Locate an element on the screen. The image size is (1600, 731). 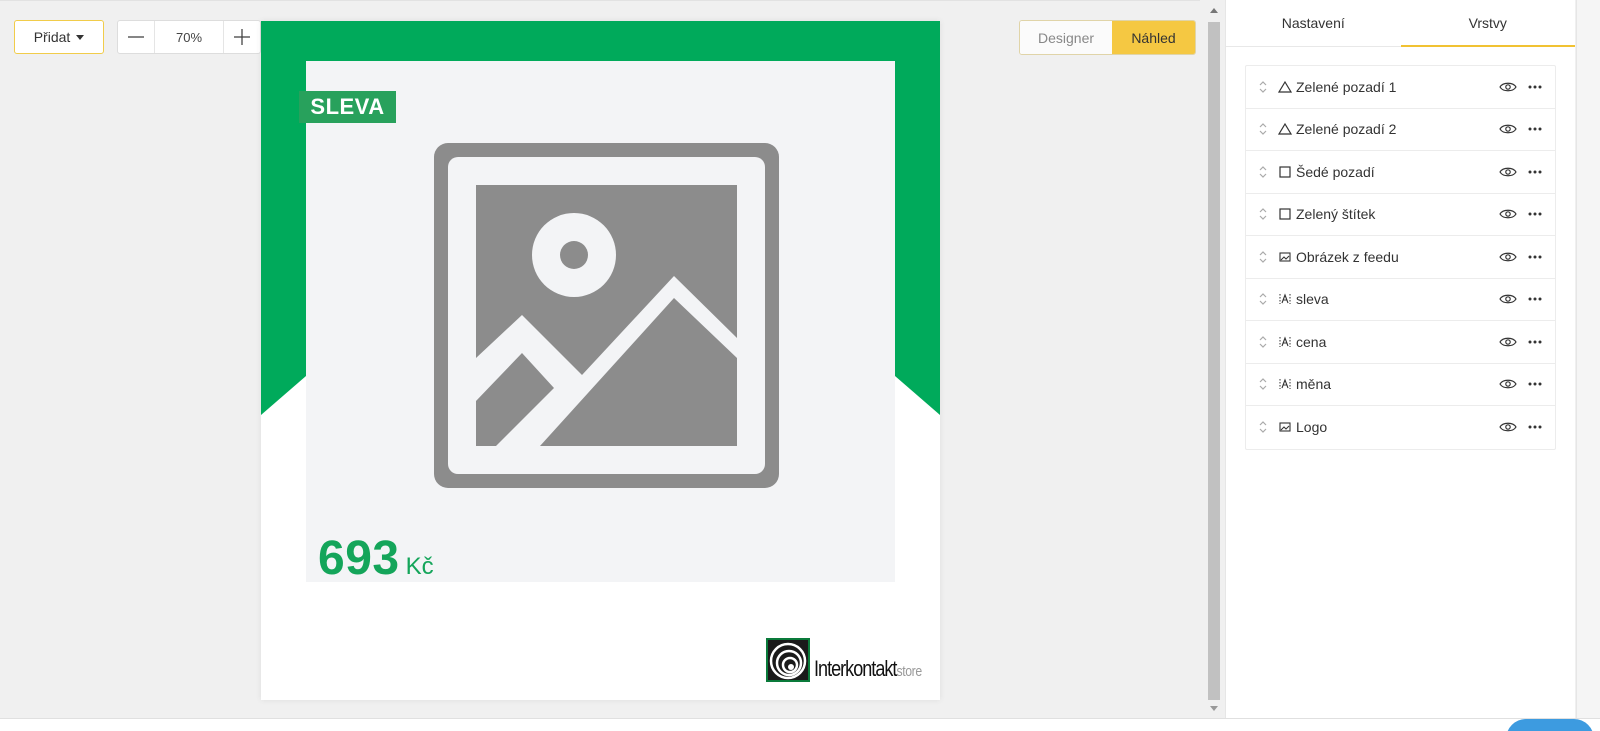
zoom-out-button is located at coordinates (136, 37).